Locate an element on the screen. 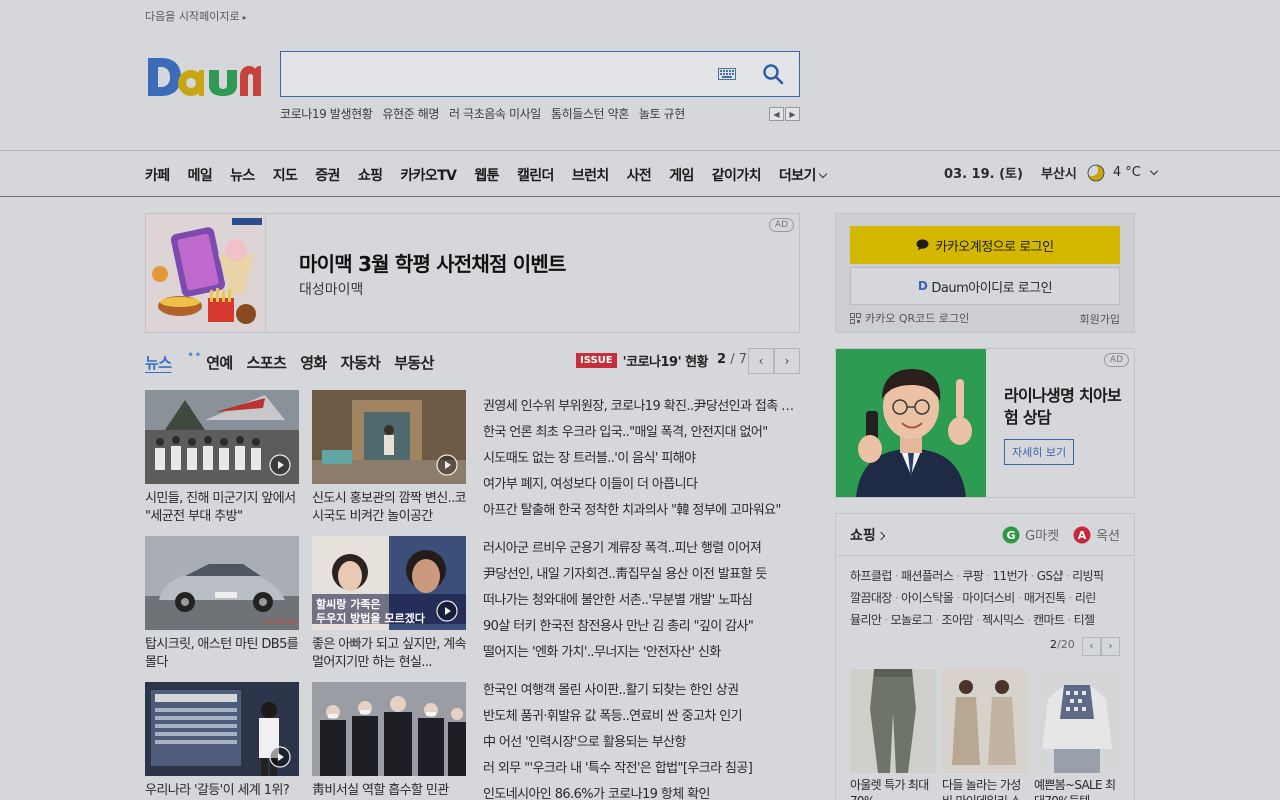 The height and width of the screenshot is (800, 1280). shop-link: 모놀로그 is located at coordinates (912, 620).